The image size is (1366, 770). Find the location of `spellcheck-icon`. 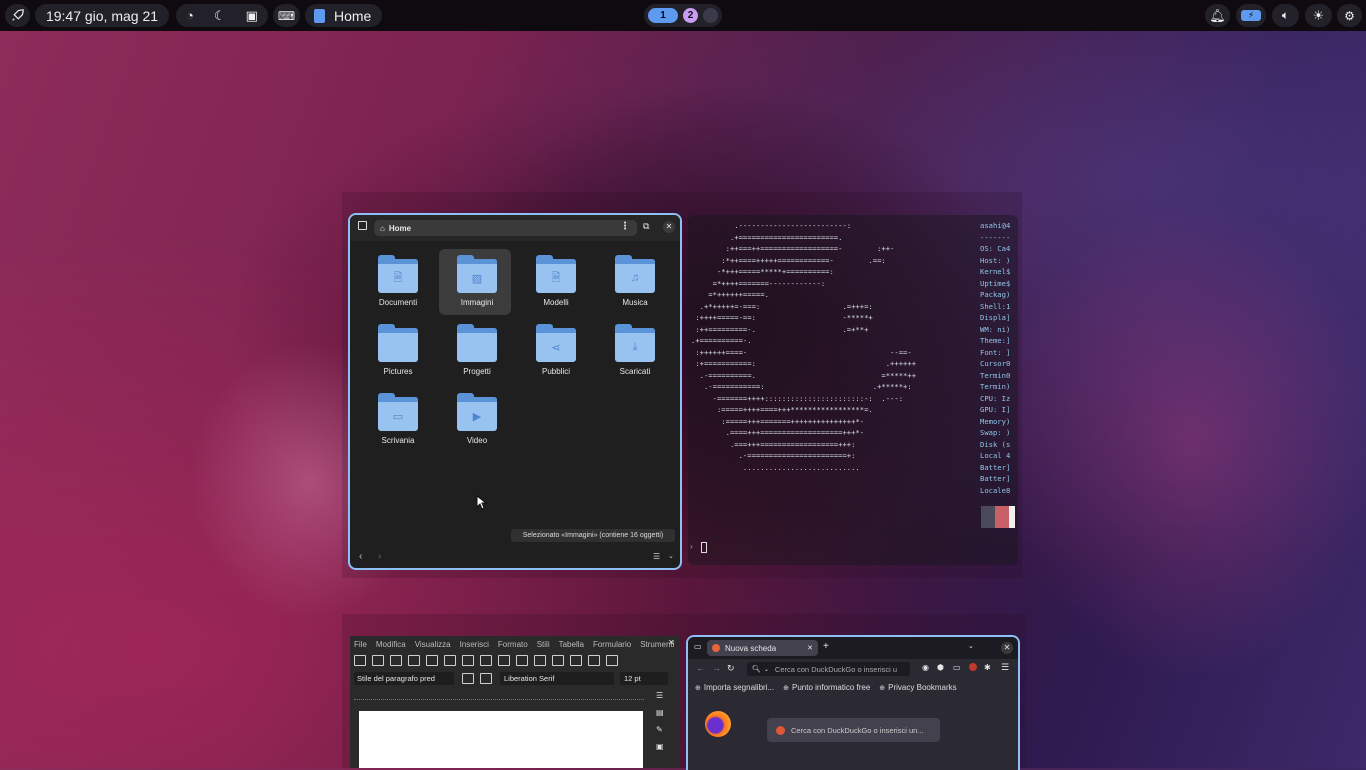

spellcheck-icon is located at coordinates (594, 660).